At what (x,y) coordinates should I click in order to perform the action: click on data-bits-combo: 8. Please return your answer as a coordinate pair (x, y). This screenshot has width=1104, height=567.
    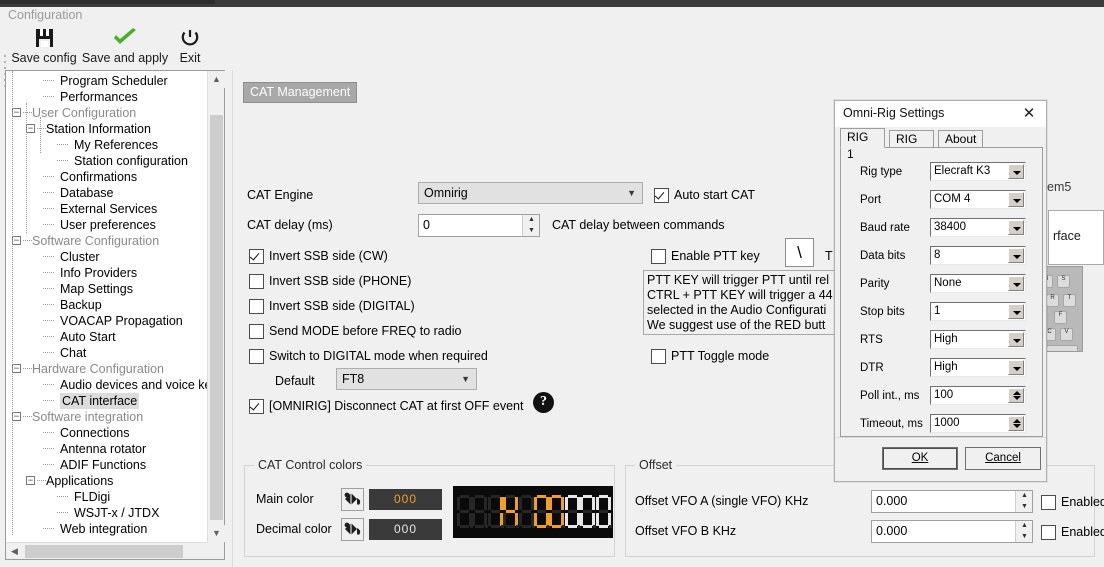
    Looking at the image, I should click on (978, 255).